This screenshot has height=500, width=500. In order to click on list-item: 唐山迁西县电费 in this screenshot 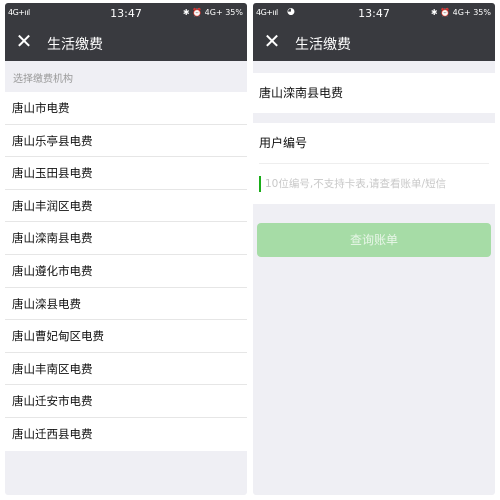, I will do `click(126, 434)`.